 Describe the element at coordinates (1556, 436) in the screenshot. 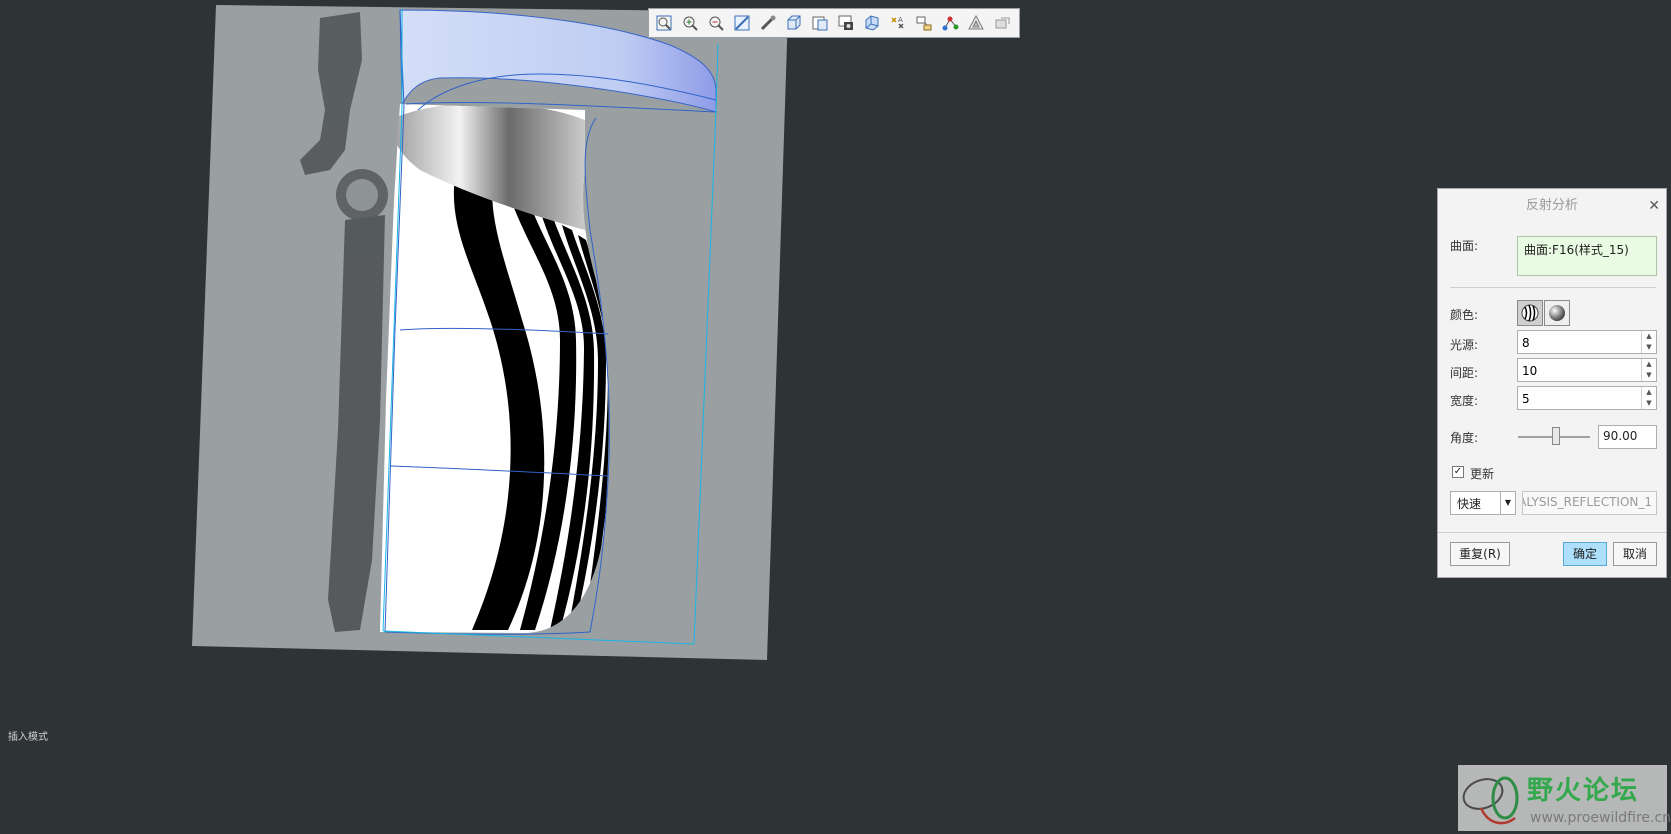

I see `angle-slider-thumb` at that location.